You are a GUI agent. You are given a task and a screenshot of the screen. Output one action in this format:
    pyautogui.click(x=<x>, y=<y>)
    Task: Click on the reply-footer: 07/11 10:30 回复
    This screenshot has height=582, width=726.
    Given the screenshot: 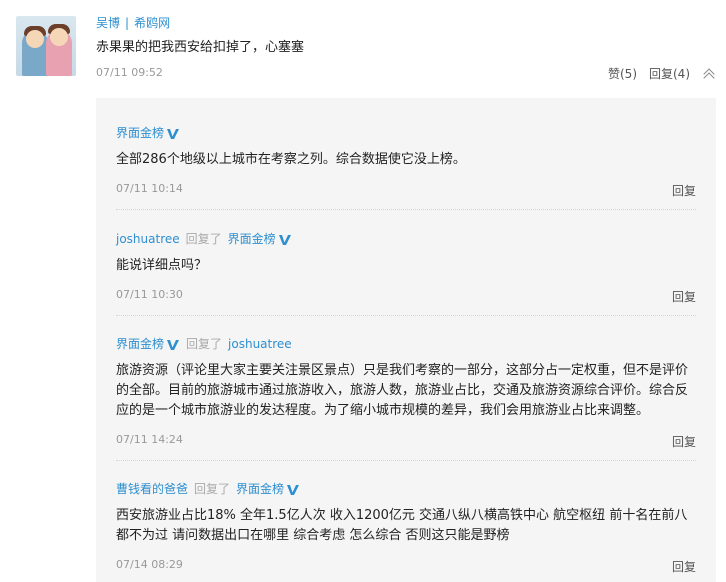 What is the action you would take?
    pyautogui.click(x=406, y=296)
    